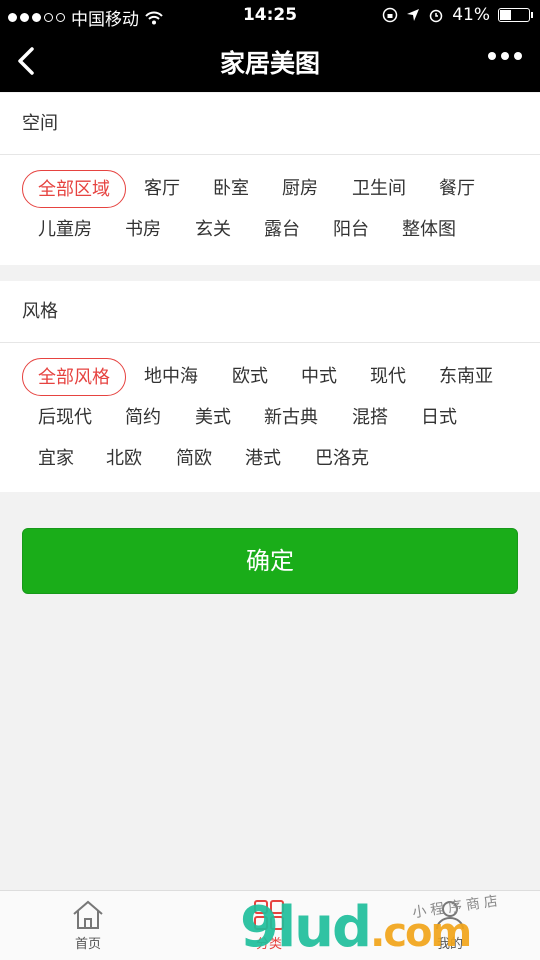 The width and height of the screenshot is (540, 960). Describe the element at coordinates (87, 944) in the screenshot. I see `tab-home-label: 首页` at that location.